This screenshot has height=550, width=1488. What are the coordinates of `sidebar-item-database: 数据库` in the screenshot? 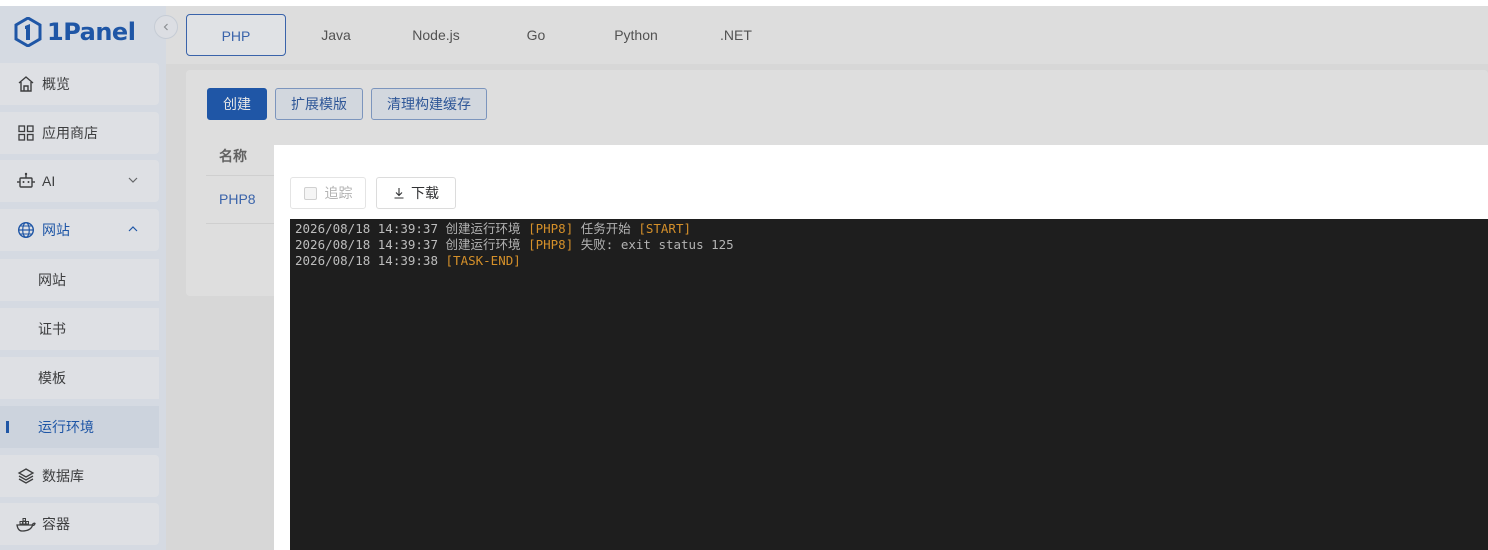 It's located at (79, 476).